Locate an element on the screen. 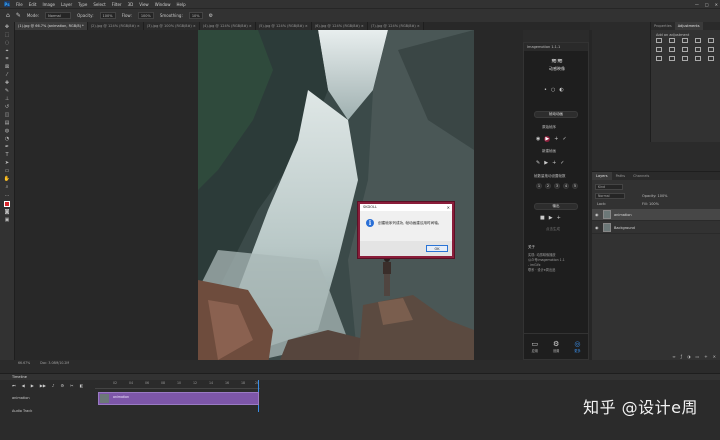 The height and width of the screenshot is (440, 720). home-icon: ⌂ is located at coordinates (8, 15).